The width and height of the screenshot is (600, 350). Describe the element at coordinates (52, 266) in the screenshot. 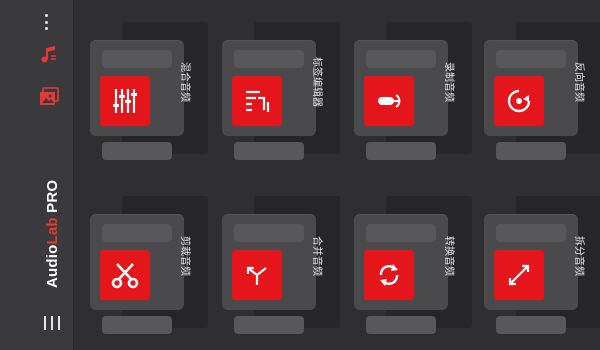

I see `app-title-main: Audio` at that location.